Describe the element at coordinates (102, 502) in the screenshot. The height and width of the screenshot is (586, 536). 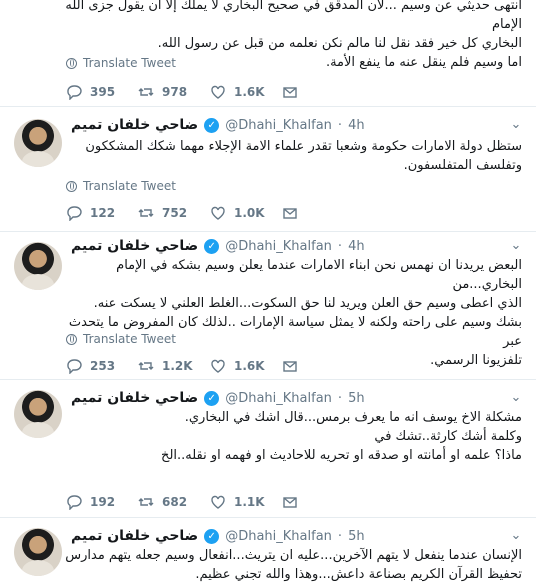
I see `reply-button: 192` at that location.